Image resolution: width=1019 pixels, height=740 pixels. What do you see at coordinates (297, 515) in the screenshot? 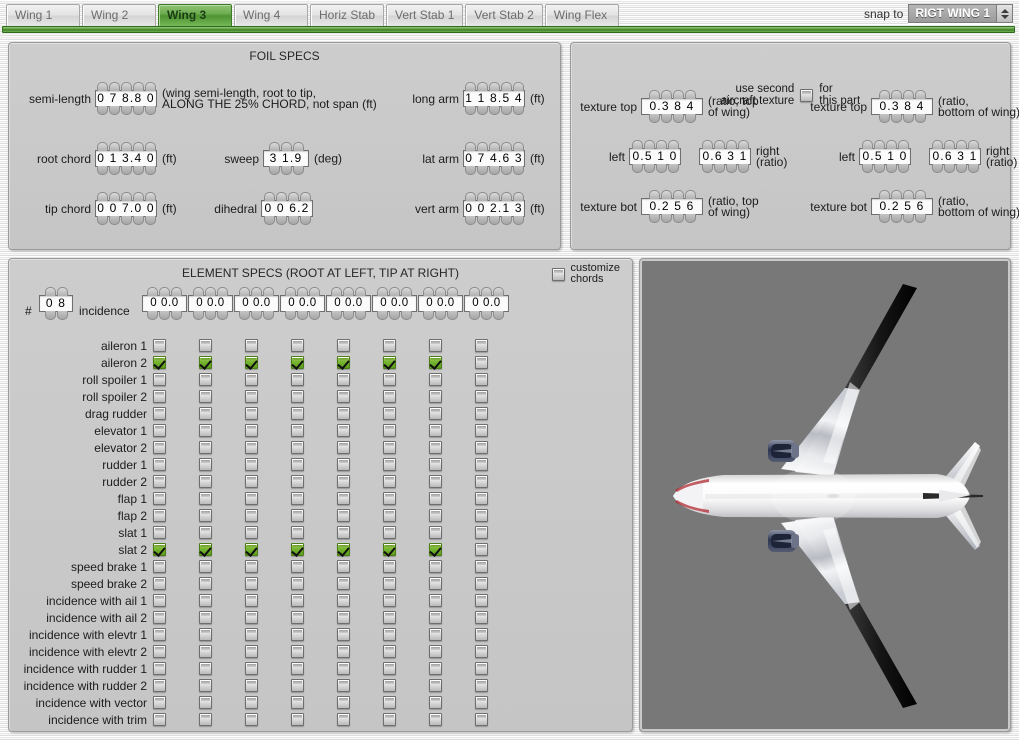
I see `element-checkbox-r11-c4` at bounding box center [297, 515].